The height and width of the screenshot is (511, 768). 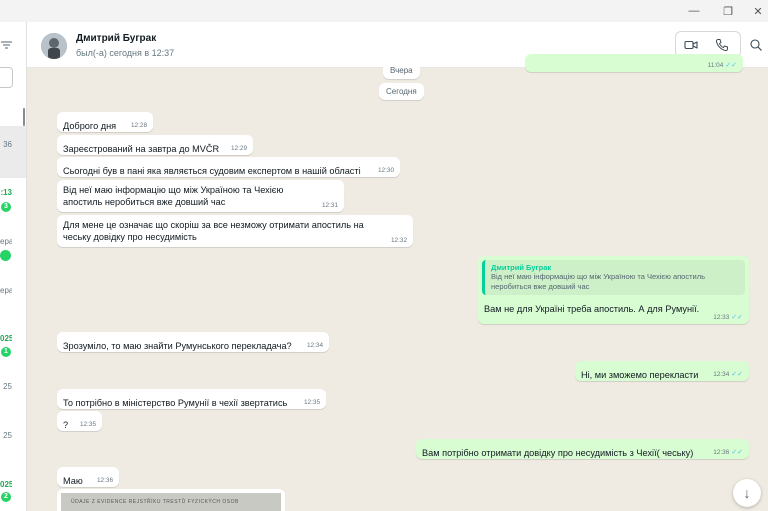 What do you see at coordinates (399, 240) in the screenshot?
I see `message-time: 12:32` at bounding box center [399, 240].